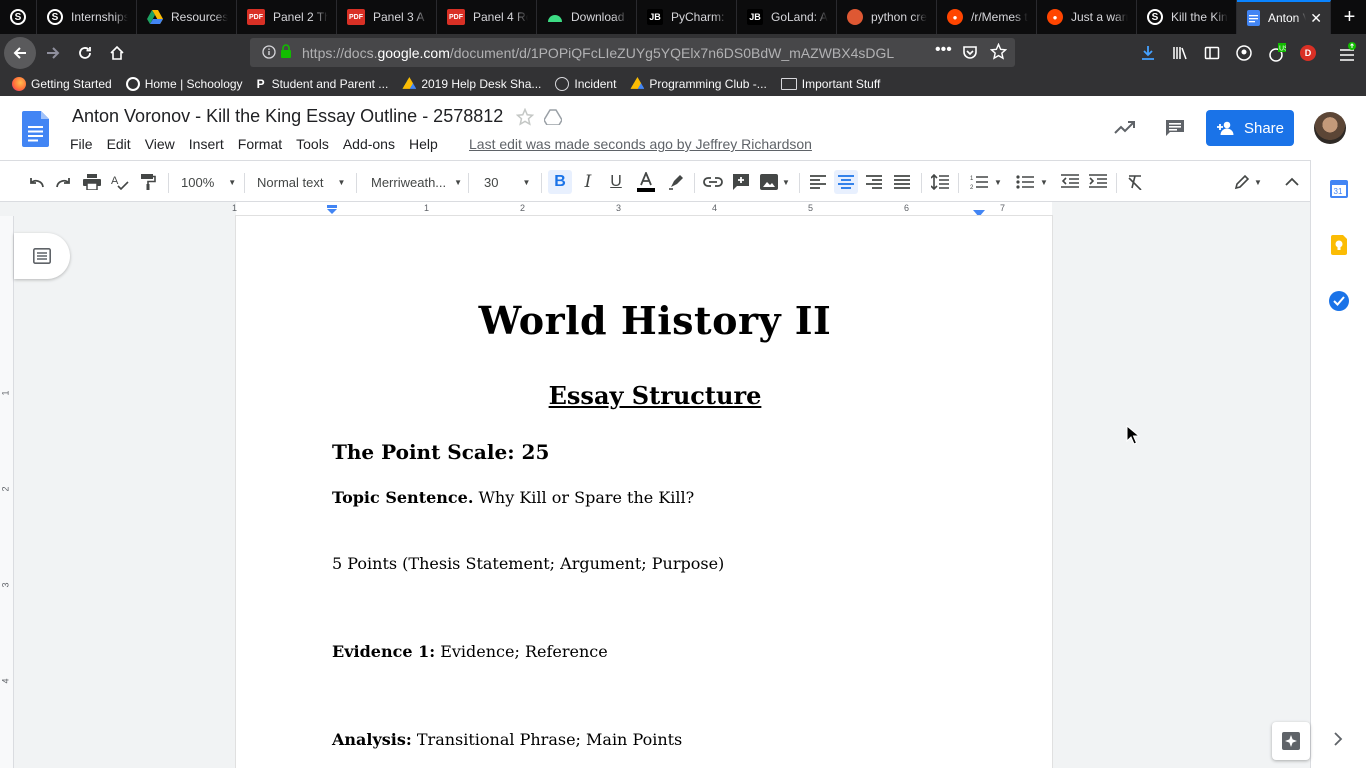  I want to click on zoom-select: 100% ▼, so click(209, 182).